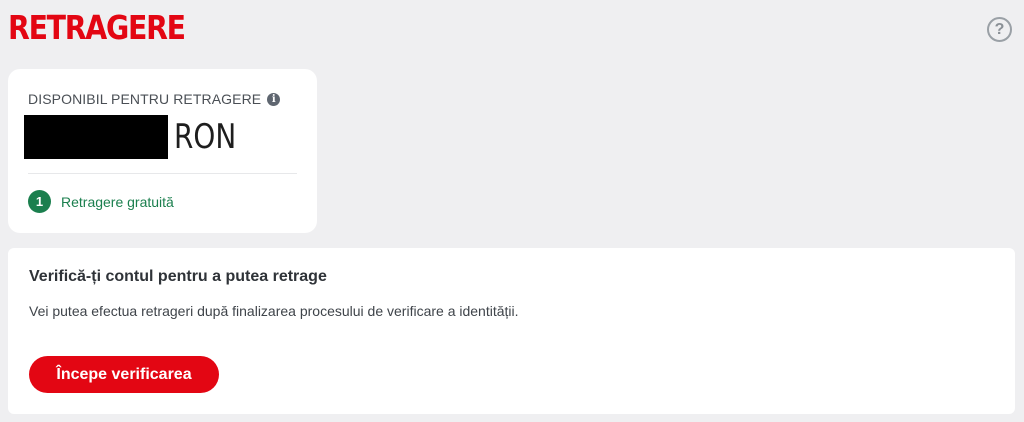 The height and width of the screenshot is (422, 1024). Describe the element at coordinates (145, 99) in the screenshot. I see `available-balance-label: DISPONIBIL PENTRU RETRAGERE` at that location.